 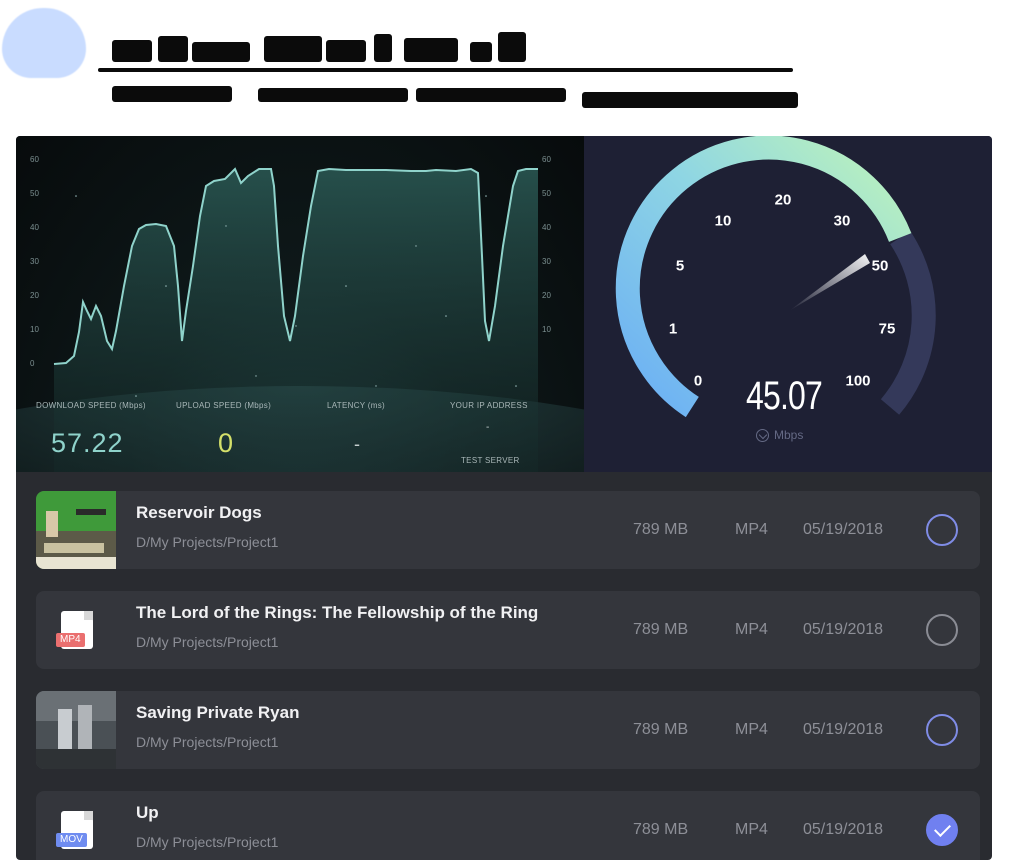 What do you see at coordinates (789, 435) in the screenshot?
I see `gauge-unit-label: Mbps` at bounding box center [789, 435].